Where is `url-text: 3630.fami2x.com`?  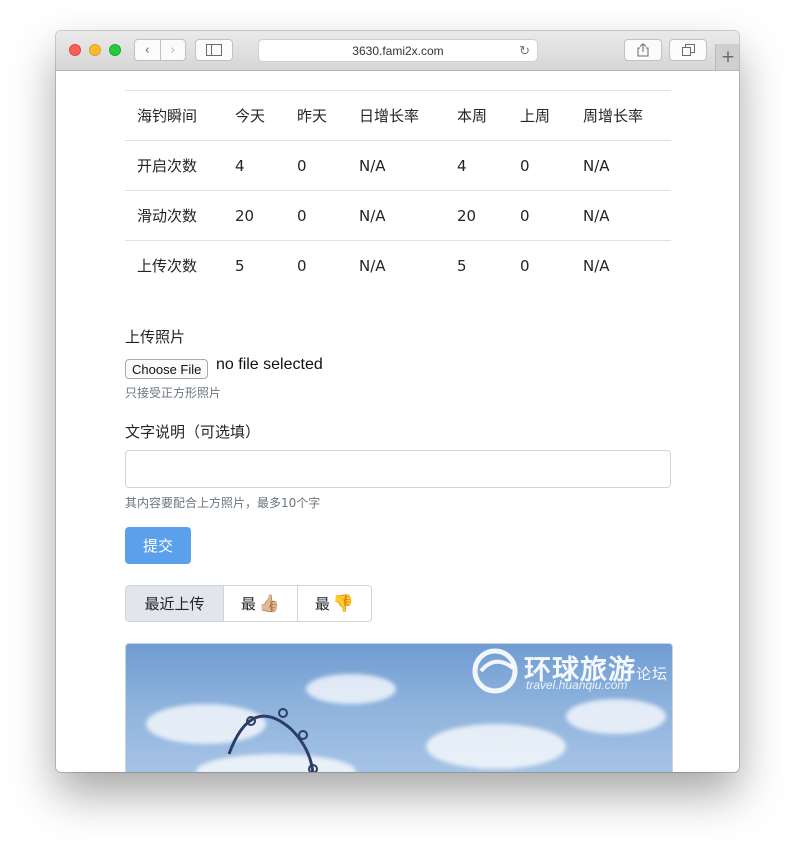 url-text: 3630.fami2x.com is located at coordinates (398, 50).